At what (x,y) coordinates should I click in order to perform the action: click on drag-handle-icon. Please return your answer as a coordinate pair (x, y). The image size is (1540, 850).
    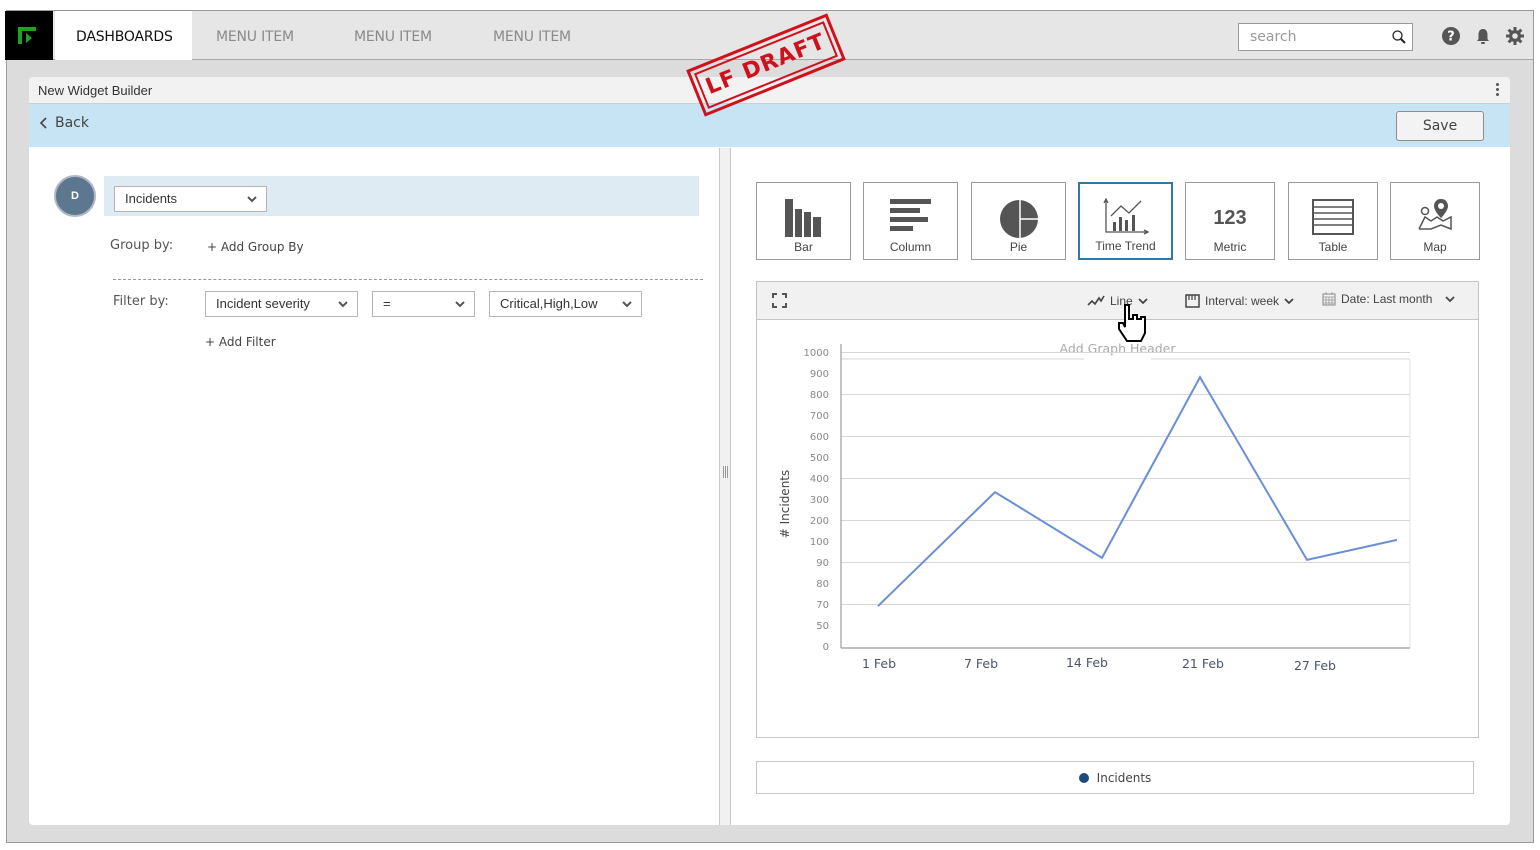
    Looking at the image, I should click on (725, 472).